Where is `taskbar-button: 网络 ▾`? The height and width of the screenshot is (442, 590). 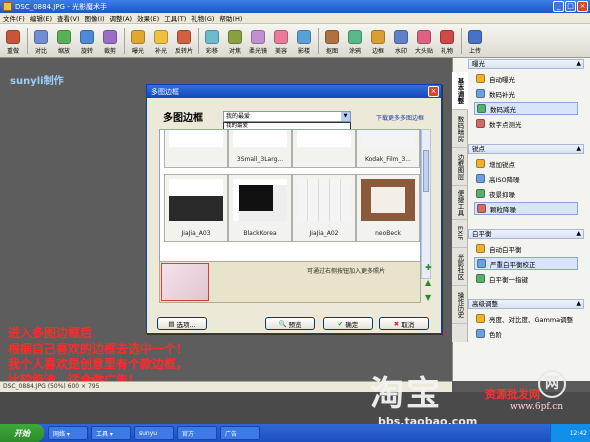
taskbar-button: 网络 ▾ is located at coordinates (68, 433).